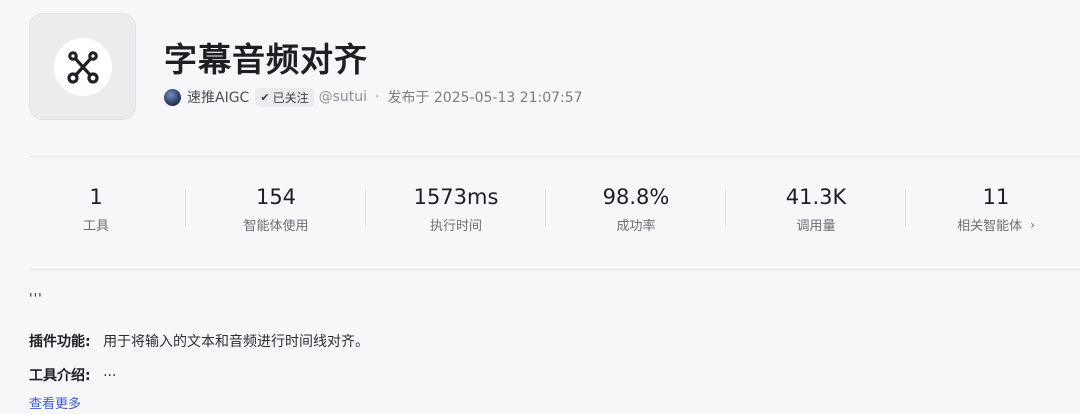 This screenshot has height=414, width=1080. Describe the element at coordinates (276, 226) in the screenshot. I see `stat-label: 智能体使用` at that location.